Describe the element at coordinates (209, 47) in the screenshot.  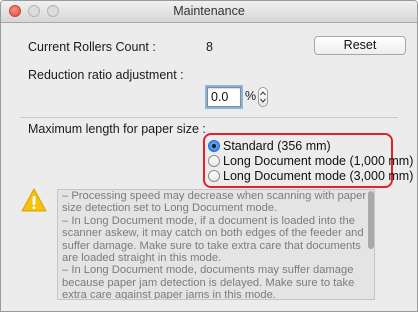
I see `rollers-count-value: 8` at that location.